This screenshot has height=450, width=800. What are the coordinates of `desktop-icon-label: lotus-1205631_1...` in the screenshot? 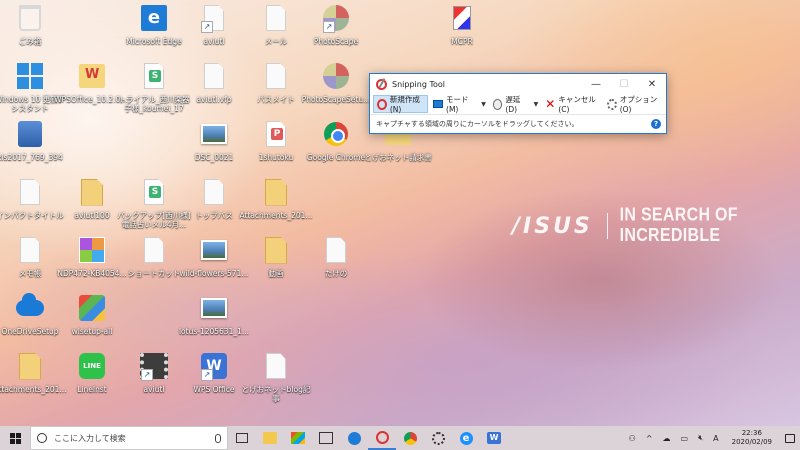 It's located at (214, 331).